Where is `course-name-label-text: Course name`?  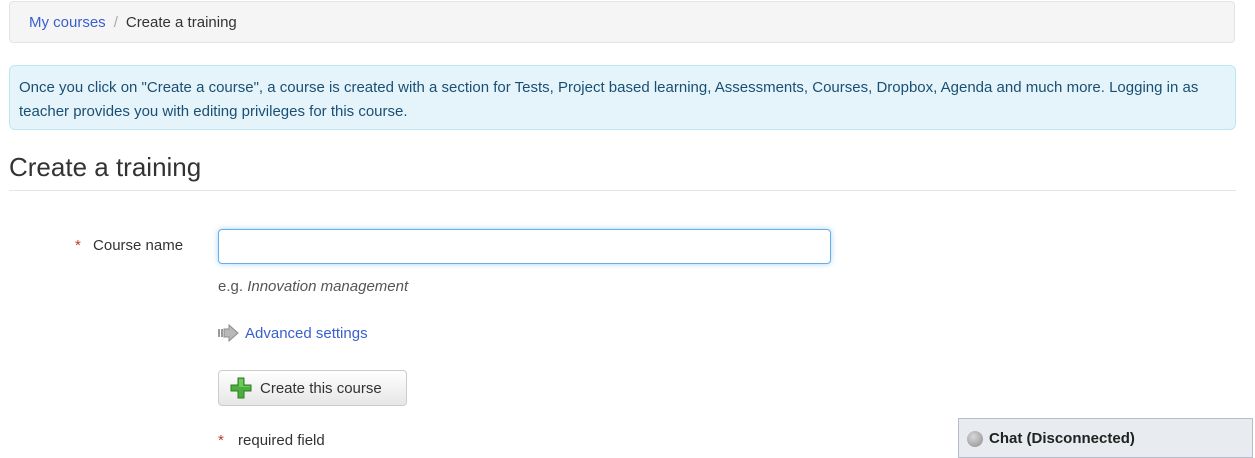 course-name-label-text: Course name is located at coordinates (138, 245).